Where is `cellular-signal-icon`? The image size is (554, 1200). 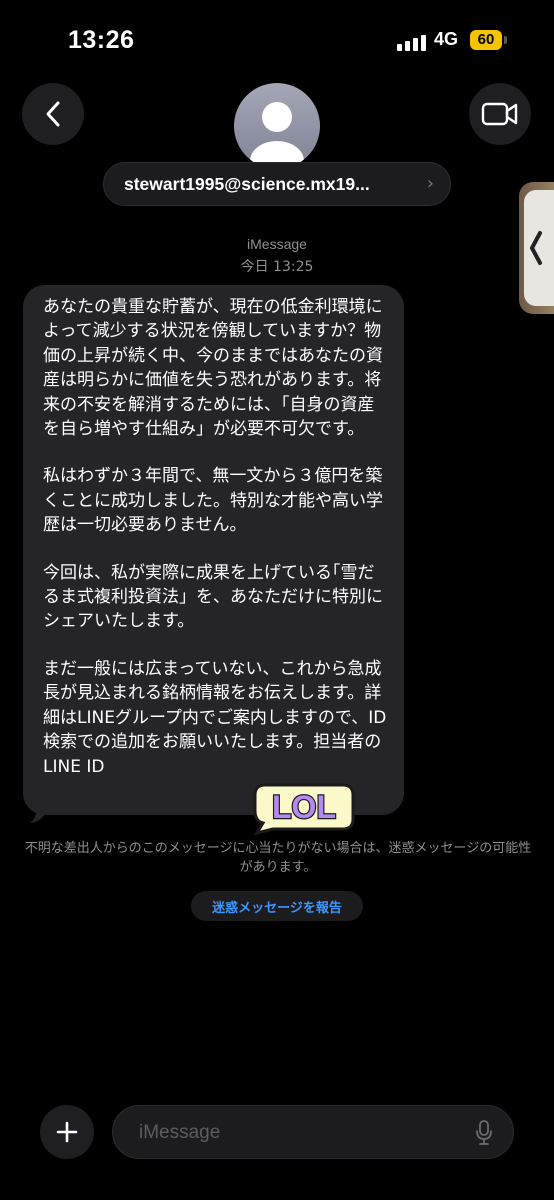
cellular-signal-icon is located at coordinates (412, 42).